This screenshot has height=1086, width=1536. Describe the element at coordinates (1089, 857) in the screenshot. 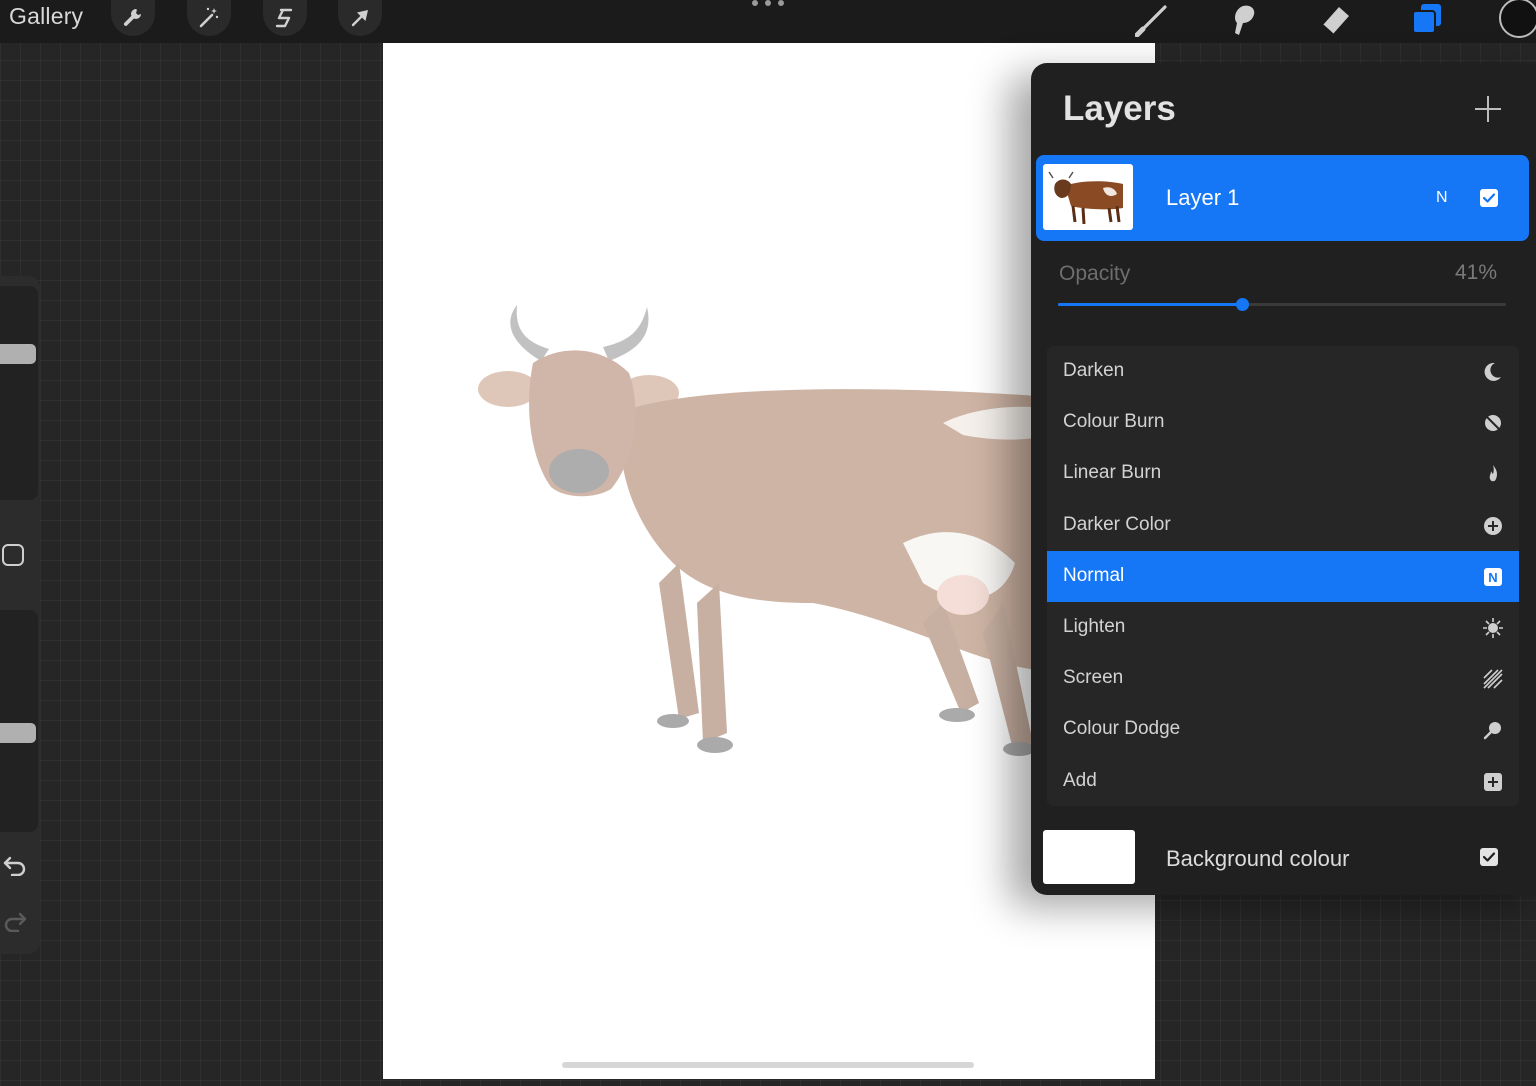

I see `background-colour-swatch` at that location.